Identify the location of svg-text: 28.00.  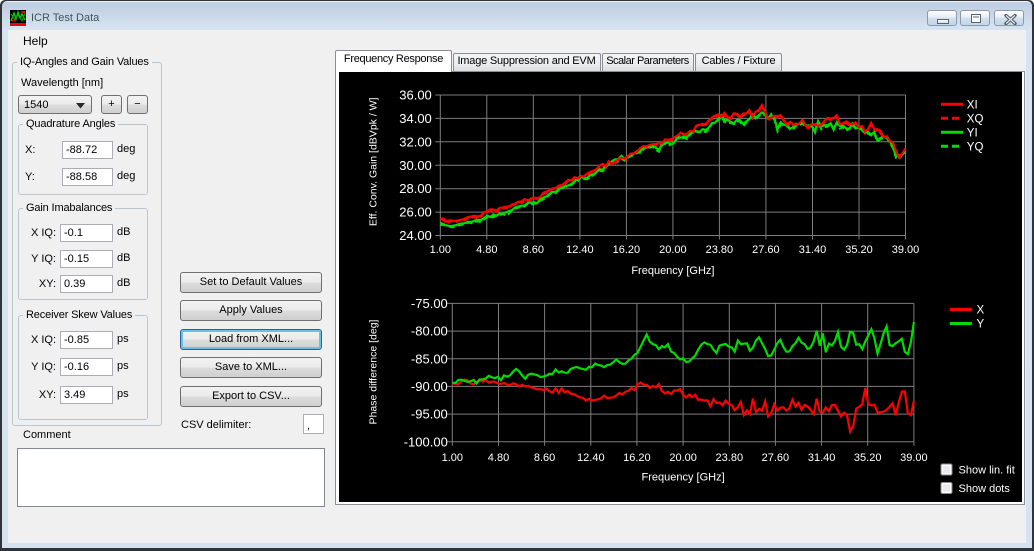
(415, 188).